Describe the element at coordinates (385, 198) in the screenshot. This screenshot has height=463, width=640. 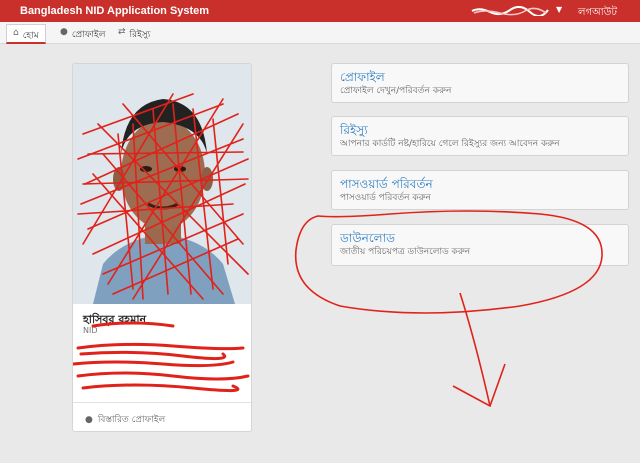
I see `menu-desc: পাসওয়ার্ড পরিবর্তন করুন` at that location.